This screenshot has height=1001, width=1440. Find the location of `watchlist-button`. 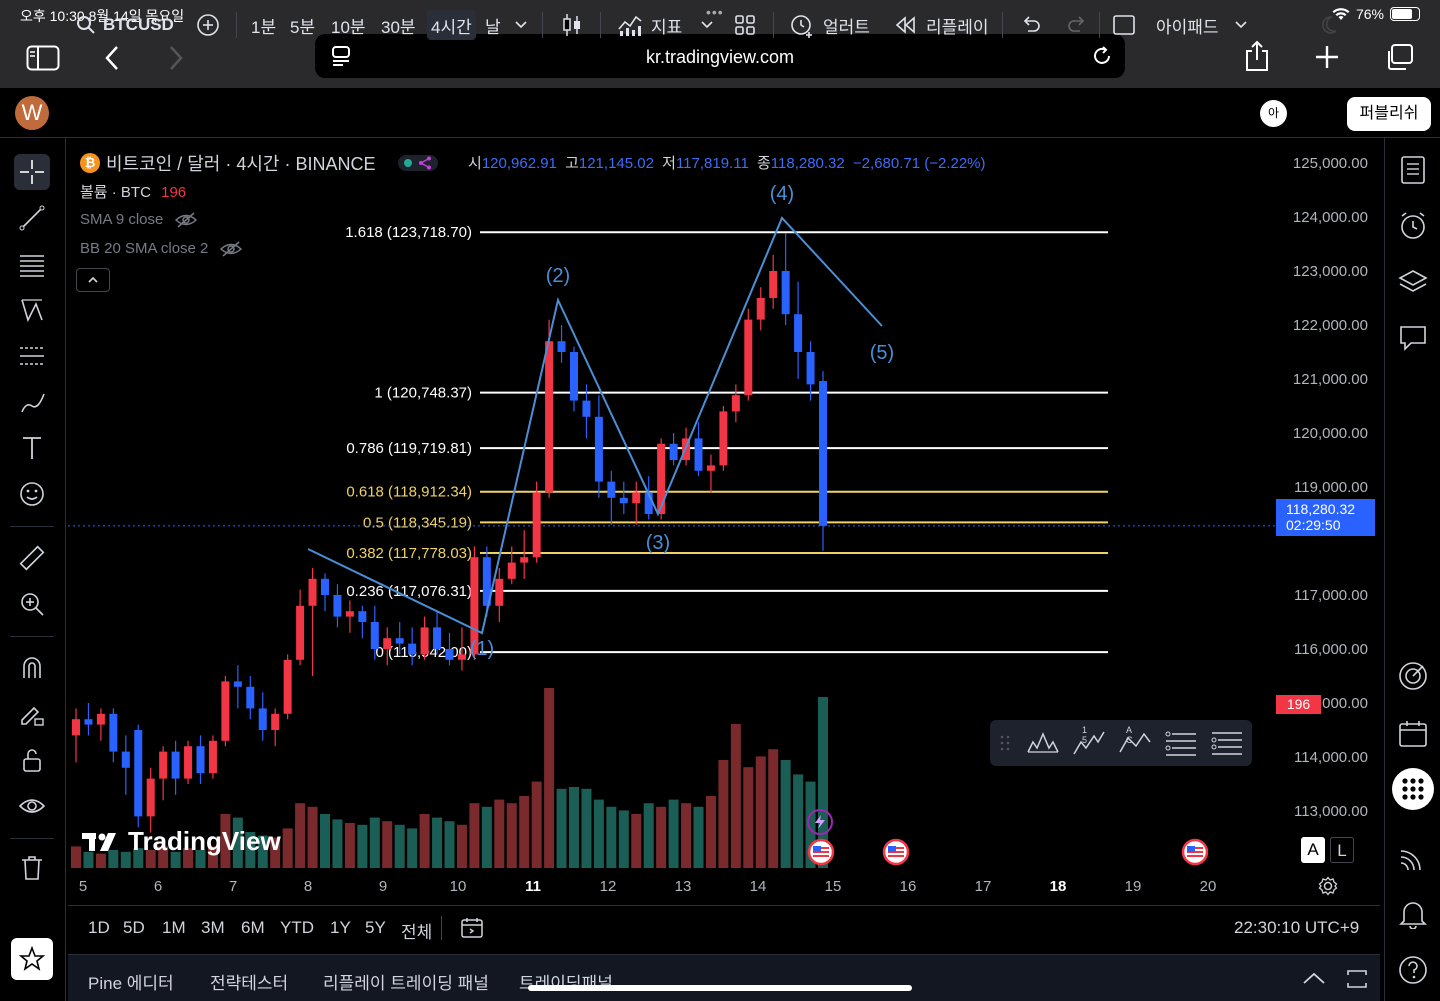

watchlist-button is located at coordinates (1413, 170).